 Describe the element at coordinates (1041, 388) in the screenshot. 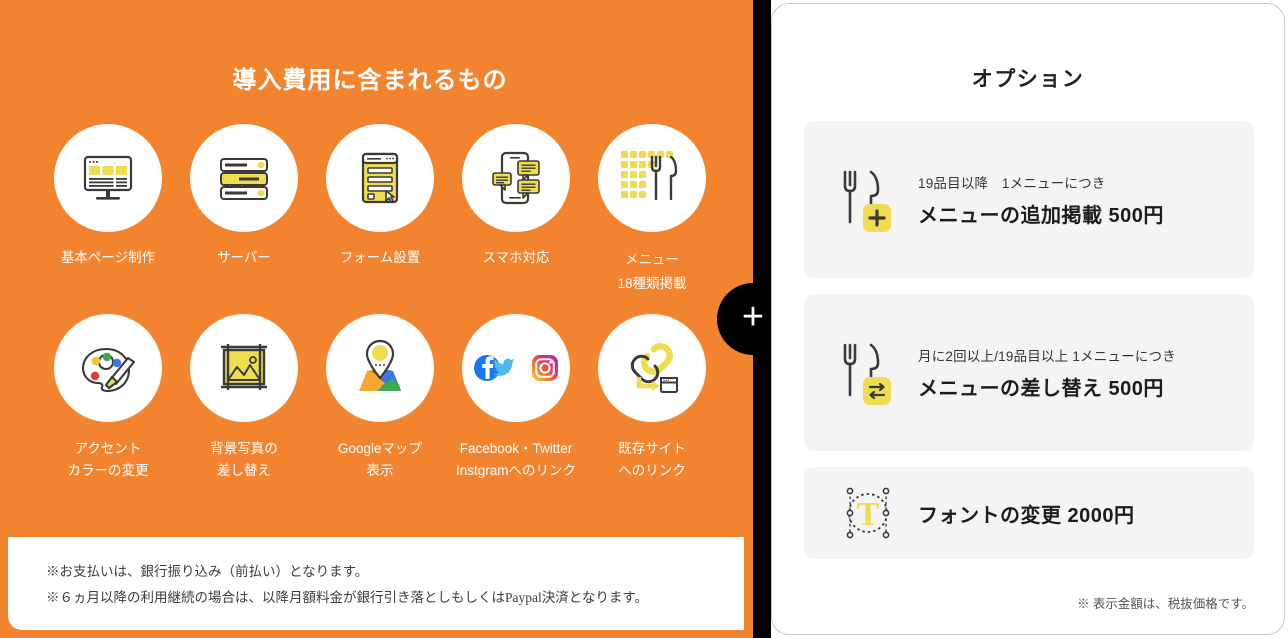

I see `option-label: メニューの差し替え 500円` at that location.